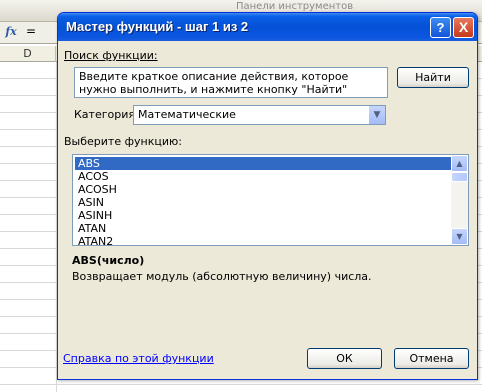 Image resolution: width=482 pixels, height=392 pixels. Describe the element at coordinates (295, 6) in the screenshot. I see `toolbar-panel-title: Панели инструментов` at that location.